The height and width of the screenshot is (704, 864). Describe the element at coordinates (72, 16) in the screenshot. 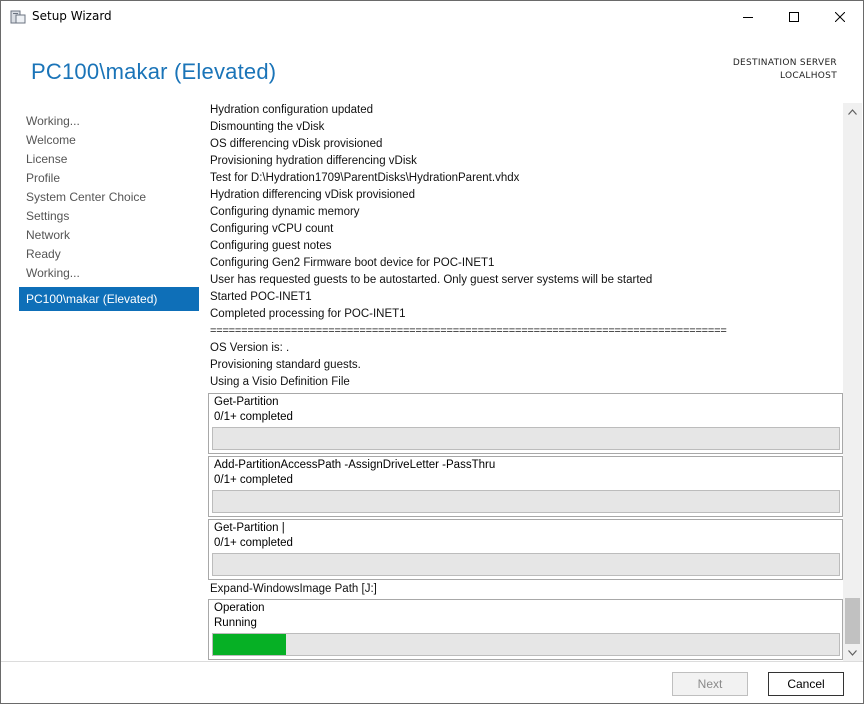

I see `window-title: Setup Wizard` at that location.